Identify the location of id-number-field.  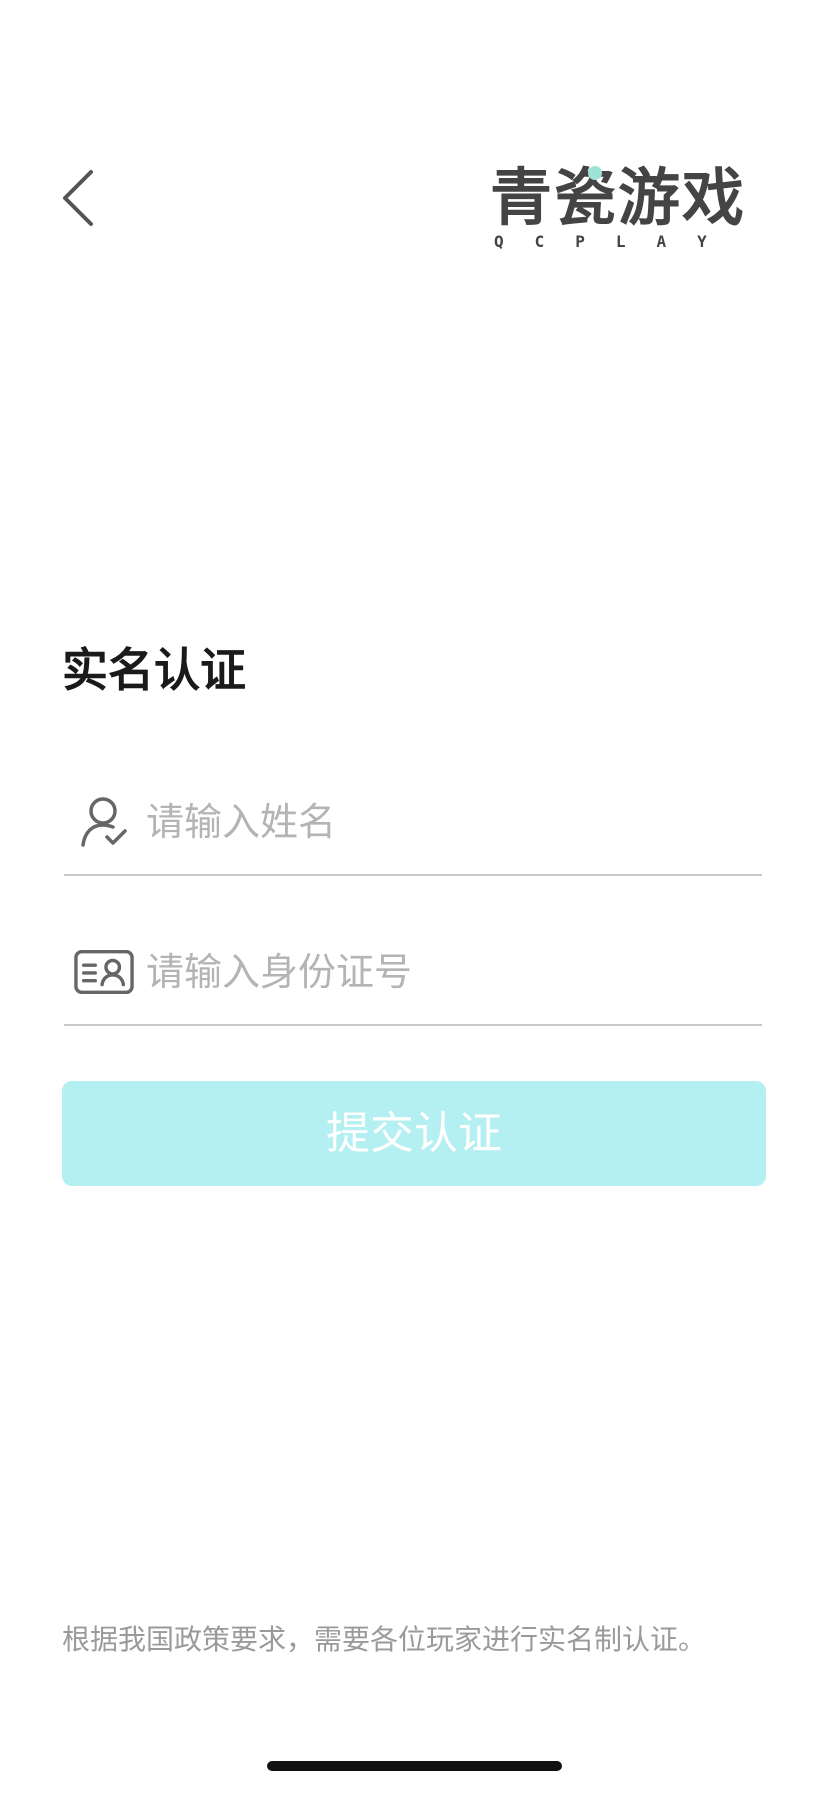
(413, 973).